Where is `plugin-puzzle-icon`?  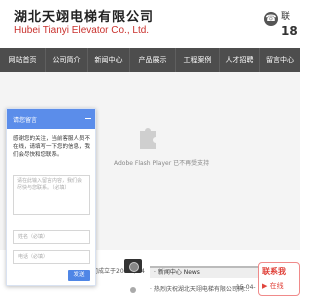
plugin-puzzle-icon is located at coordinates (148, 138).